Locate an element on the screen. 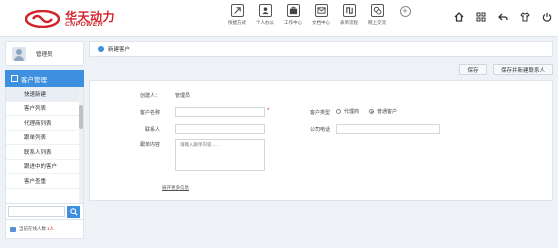 Image resolution: width=558 pixels, height=248 pixels. brand-logo: 华天动力 CNPOWER is located at coordinates (80, 19).